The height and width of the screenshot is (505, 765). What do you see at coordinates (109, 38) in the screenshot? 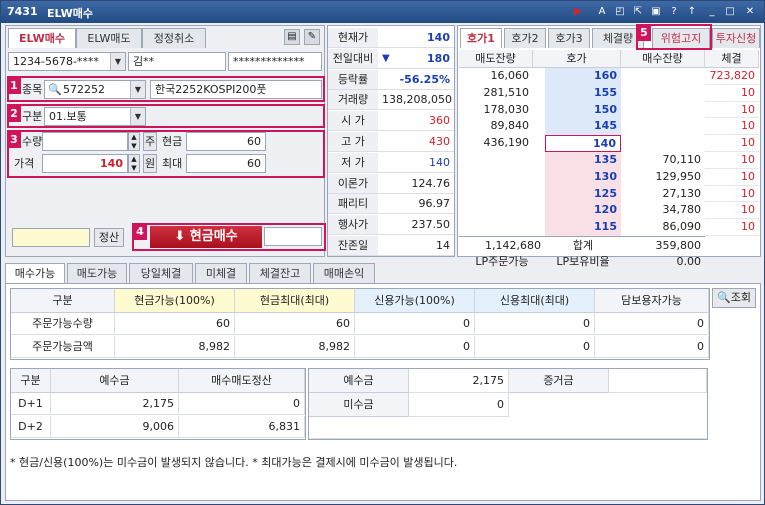
I see `tab-elw-sell: ELW매도` at bounding box center [109, 38].